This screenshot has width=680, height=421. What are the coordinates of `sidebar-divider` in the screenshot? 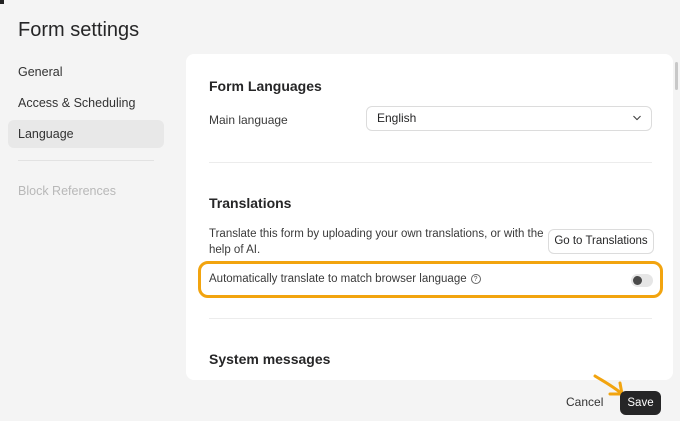 It's located at (86, 160).